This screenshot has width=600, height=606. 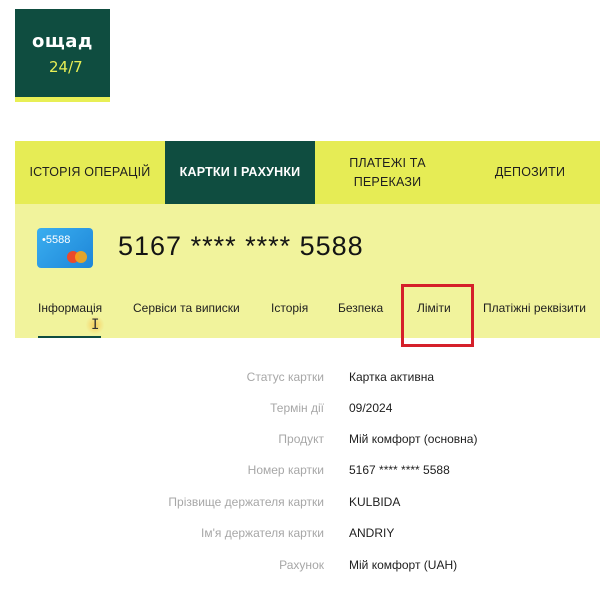 What do you see at coordinates (285, 377) in the screenshot?
I see `detail-label: Статус картки` at bounding box center [285, 377].